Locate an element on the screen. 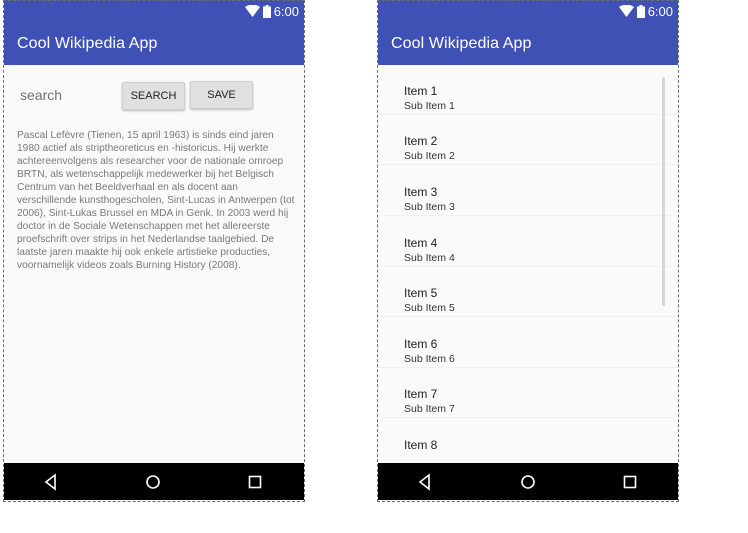 The width and height of the screenshot is (748, 533). list-item-subtitle: Sub Item 7 is located at coordinates (429, 409).